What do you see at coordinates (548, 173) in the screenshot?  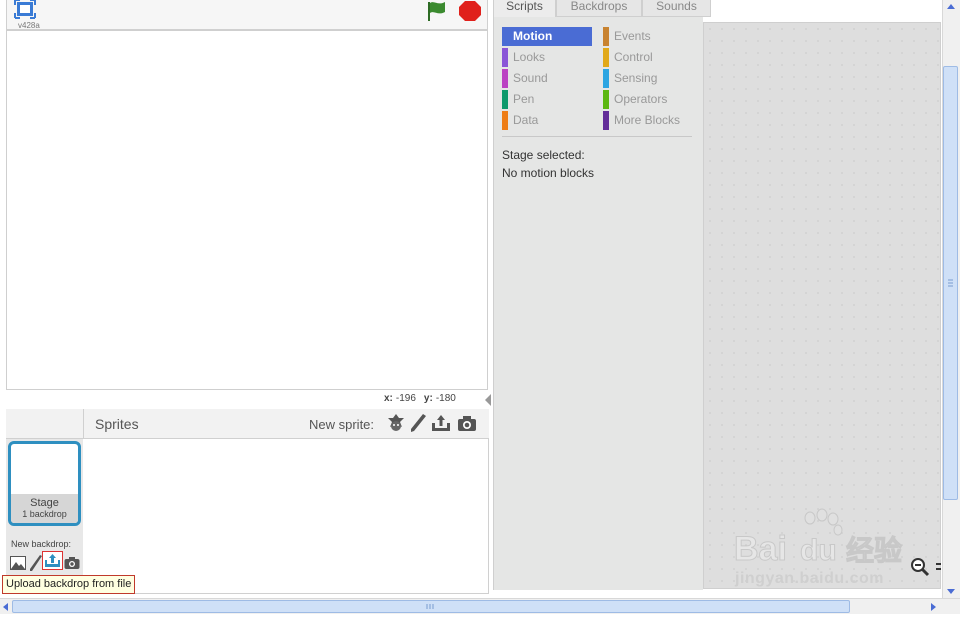 I see `no-blocks-text: No motion blocks` at bounding box center [548, 173].